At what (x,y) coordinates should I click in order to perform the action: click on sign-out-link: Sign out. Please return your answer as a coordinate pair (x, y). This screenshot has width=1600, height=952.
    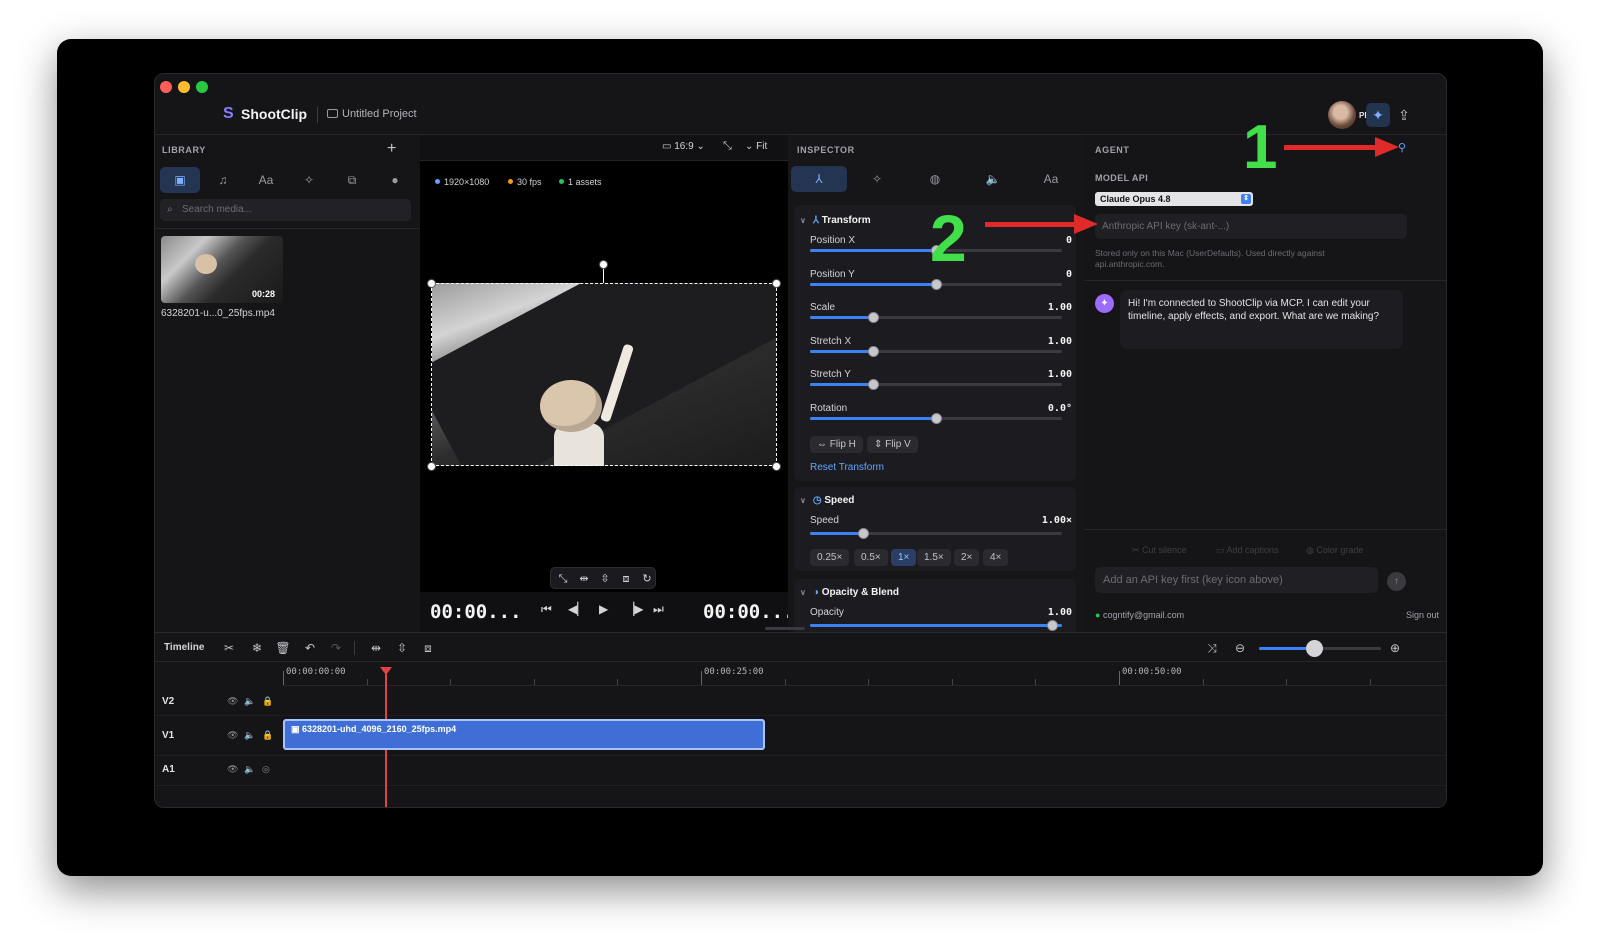
    Looking at the image, I should click on (1422, 615).